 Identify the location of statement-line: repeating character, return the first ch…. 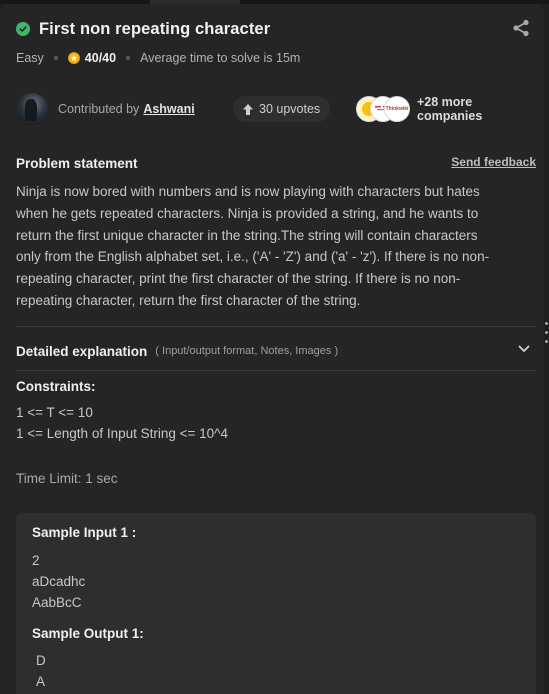
(188, 300).